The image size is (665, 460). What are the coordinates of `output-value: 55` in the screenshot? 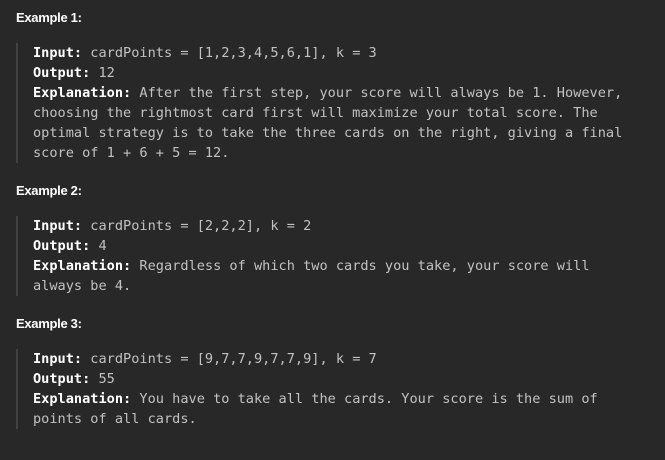 It's located at (106, 379).